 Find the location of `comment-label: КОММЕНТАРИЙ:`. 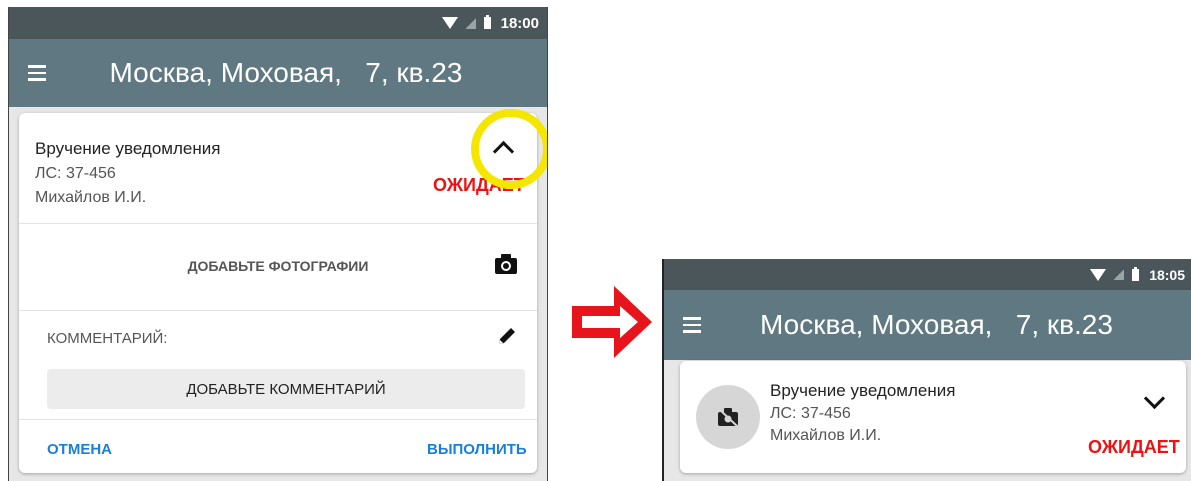

comment-label: КОММЕНТАРИЙ: is located at coordinates (107, 338).